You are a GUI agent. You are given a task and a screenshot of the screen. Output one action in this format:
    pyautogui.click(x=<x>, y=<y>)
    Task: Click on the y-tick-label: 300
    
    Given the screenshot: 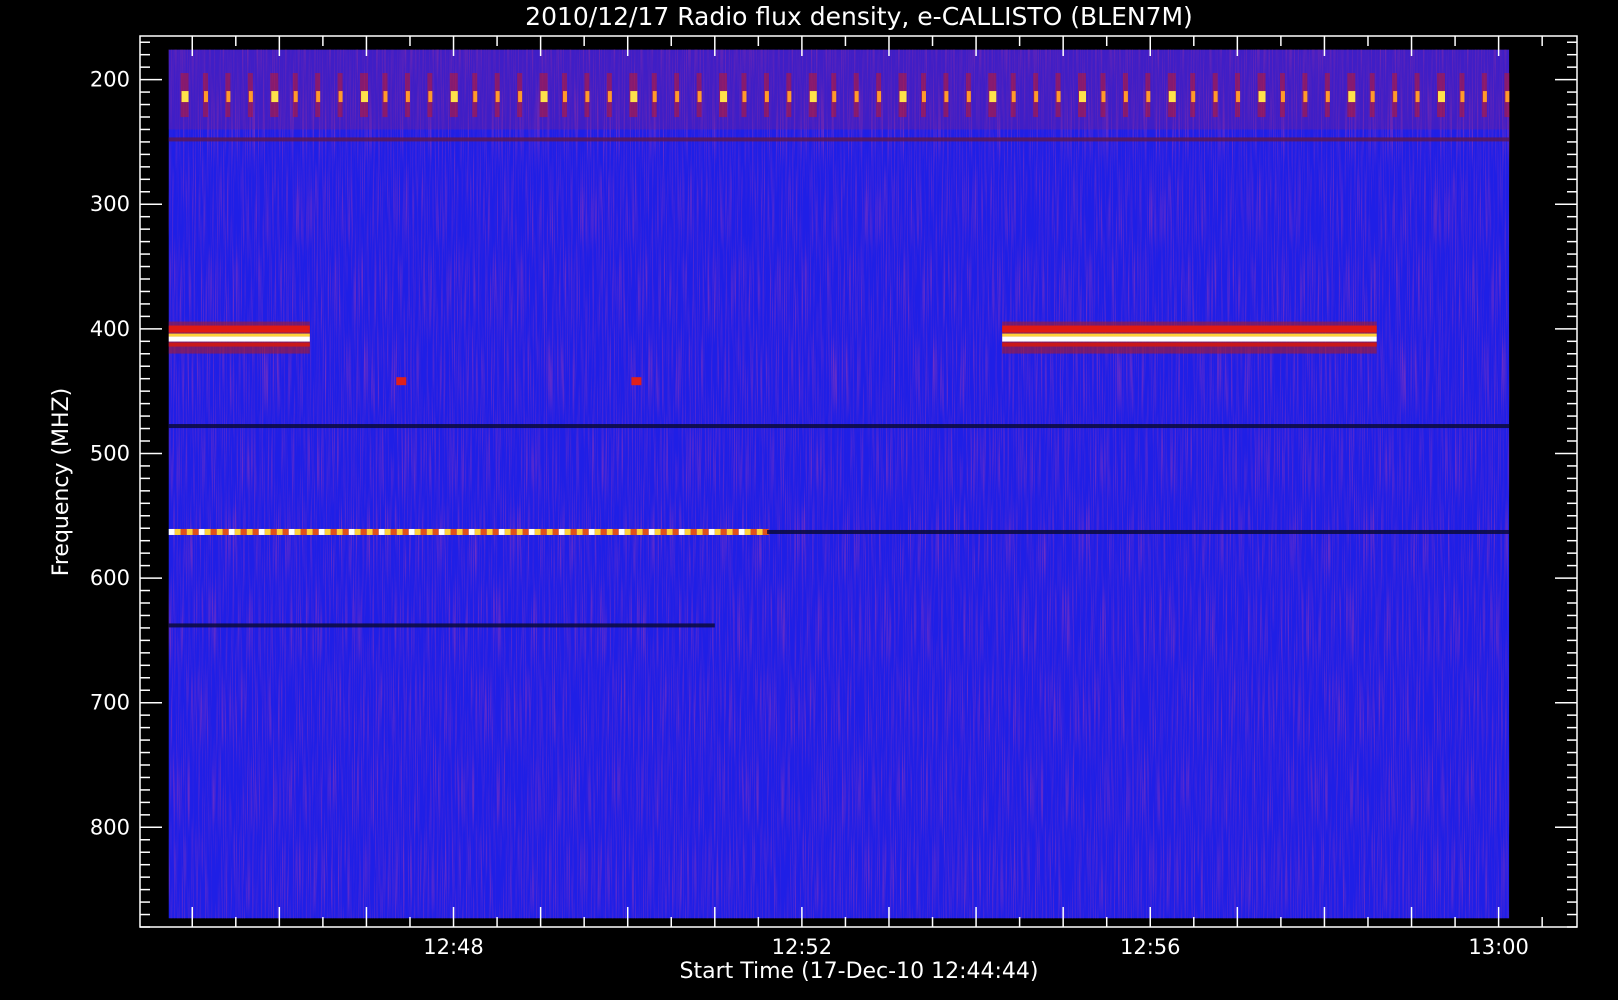 What is the action you would take?
    pyautogui.click(x=110, y=204)
    